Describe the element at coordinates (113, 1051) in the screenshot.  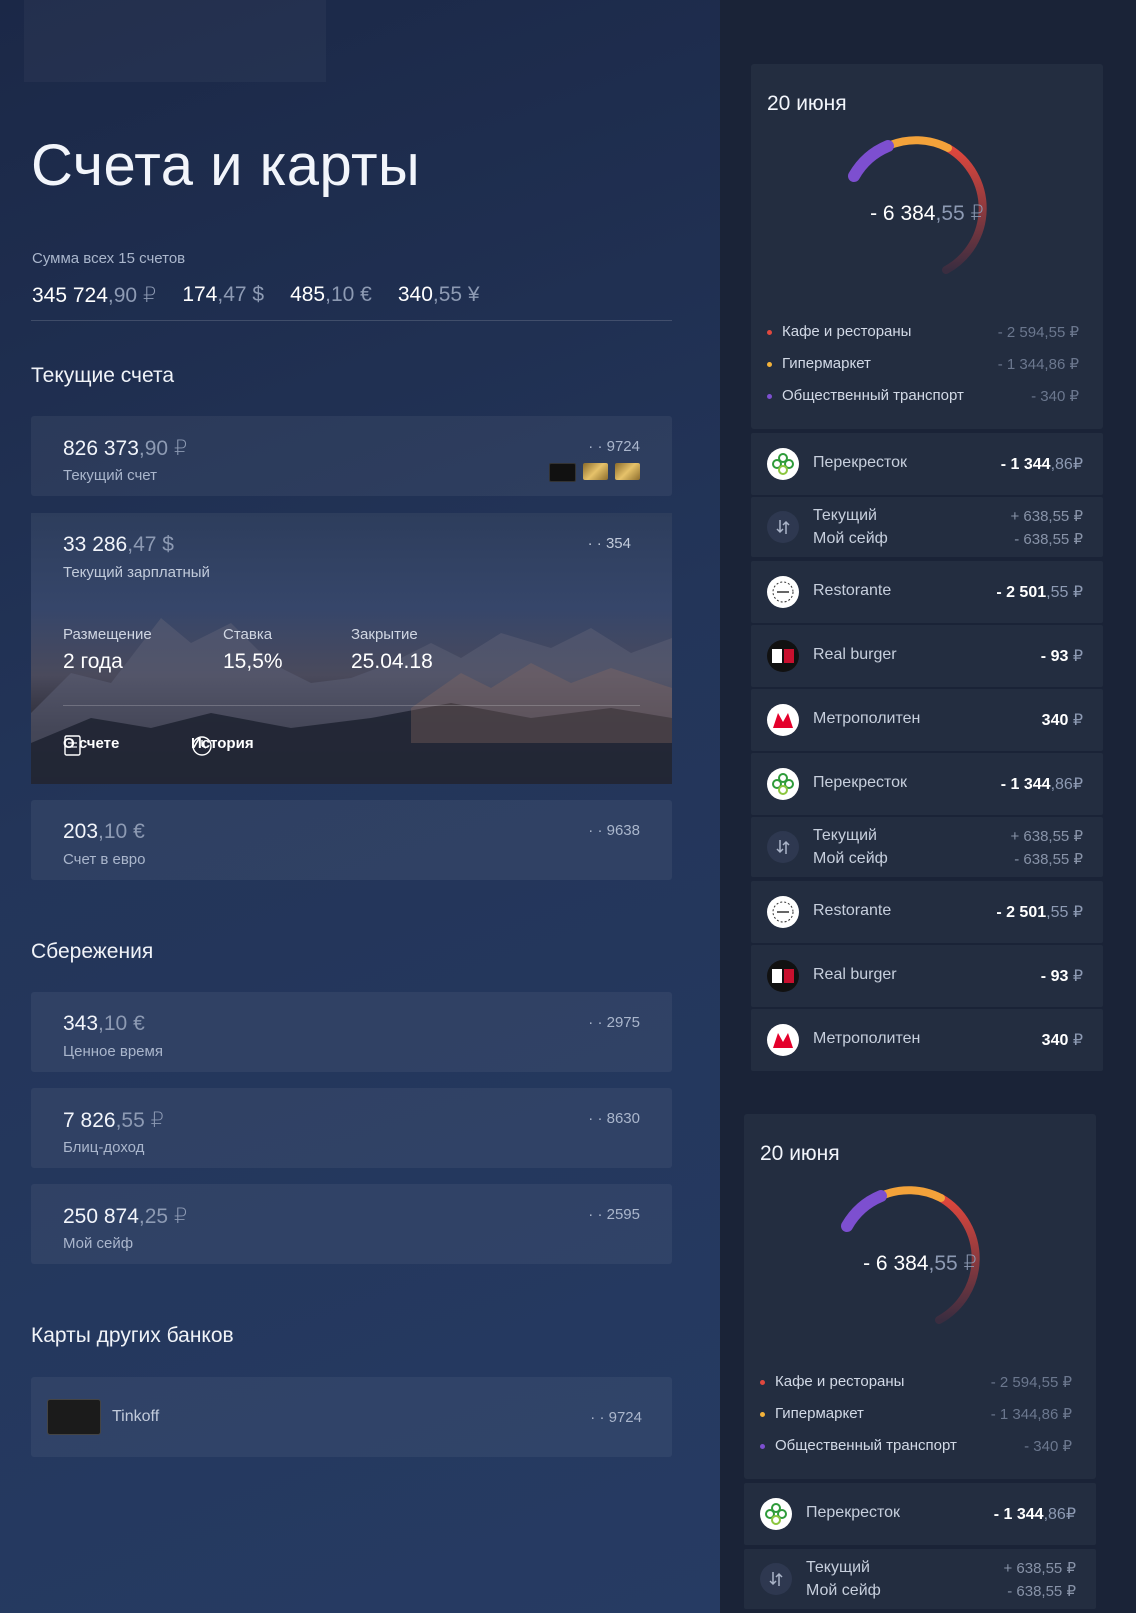
I see `account-name: Ценное время` at that location.